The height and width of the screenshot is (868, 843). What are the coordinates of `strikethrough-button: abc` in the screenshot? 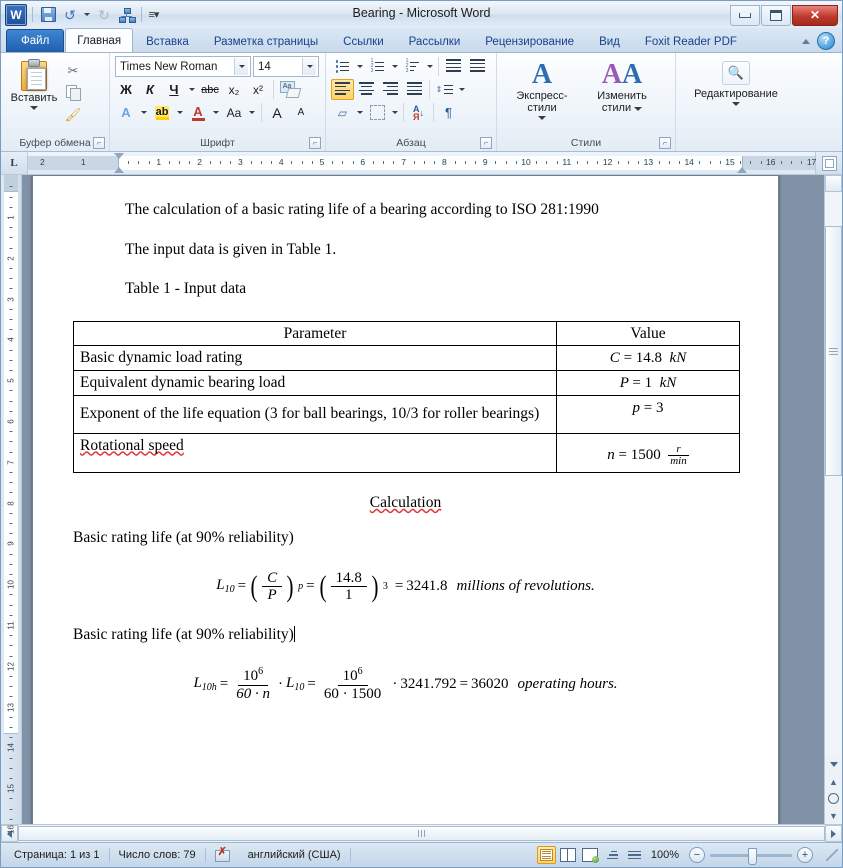 It's located at (210, 89).